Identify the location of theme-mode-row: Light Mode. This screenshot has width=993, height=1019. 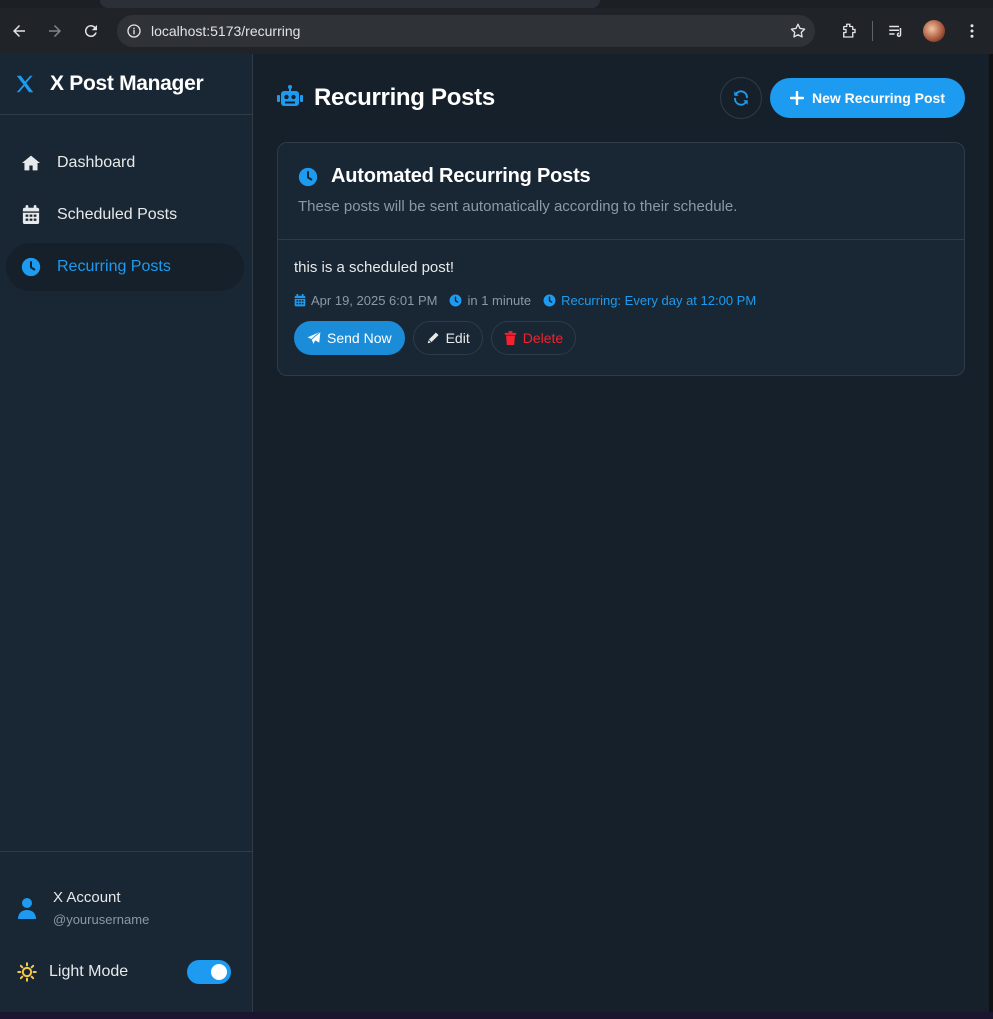
(126, 972).